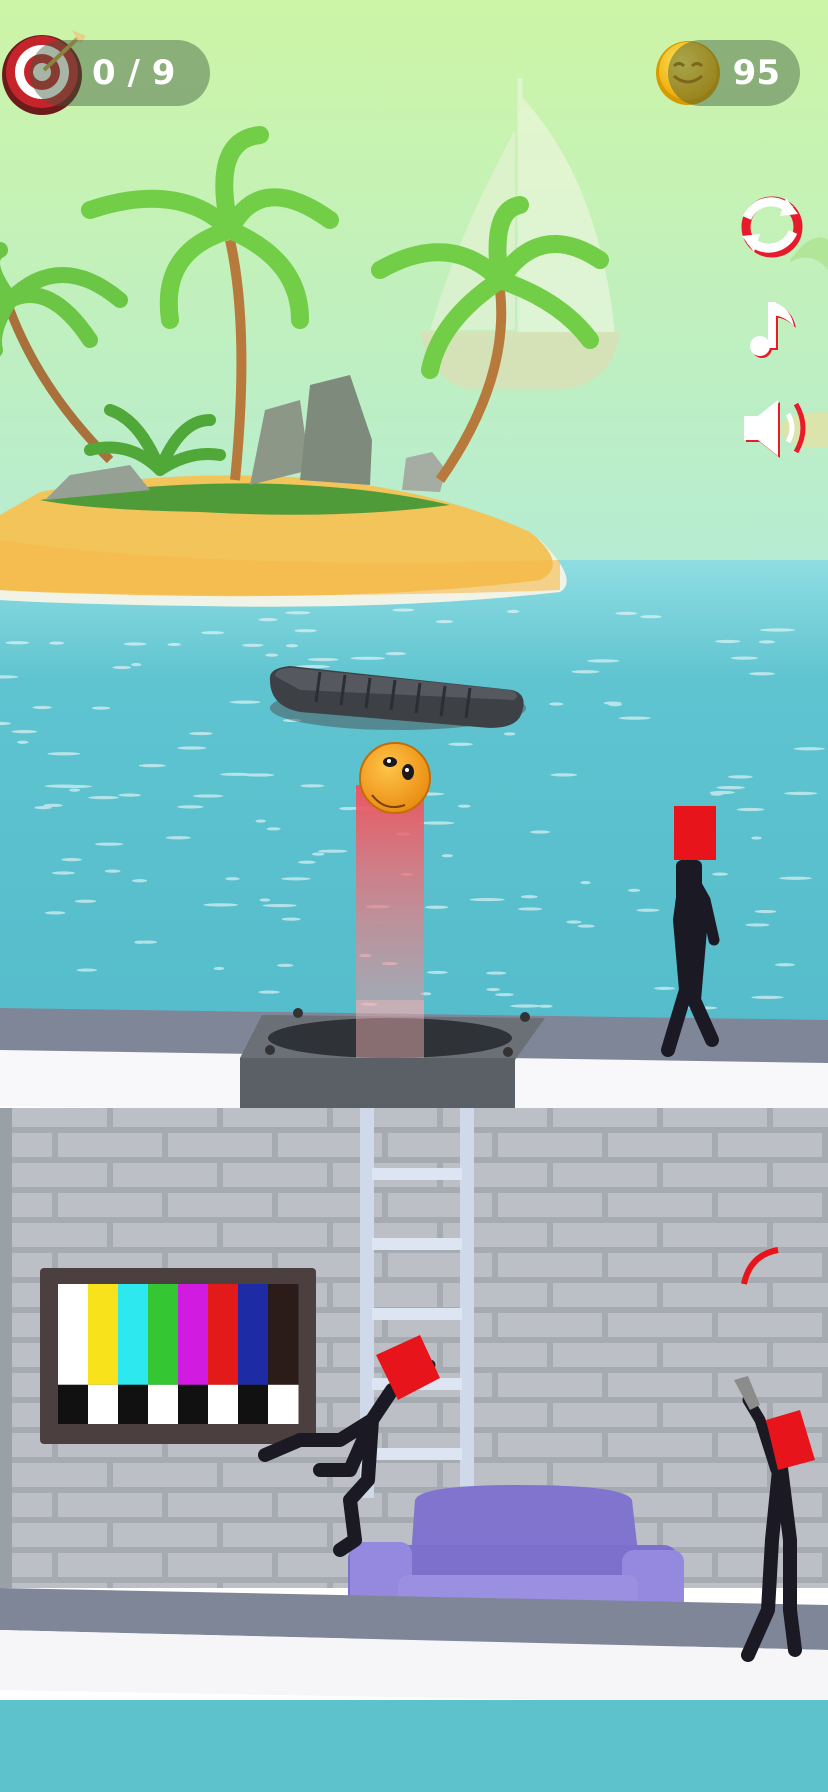 This screenshot has height=1792, width=828. Describe the element at coordinates (756, 73) in the screenshot. I see `coin-counter-text: 95` at that location.